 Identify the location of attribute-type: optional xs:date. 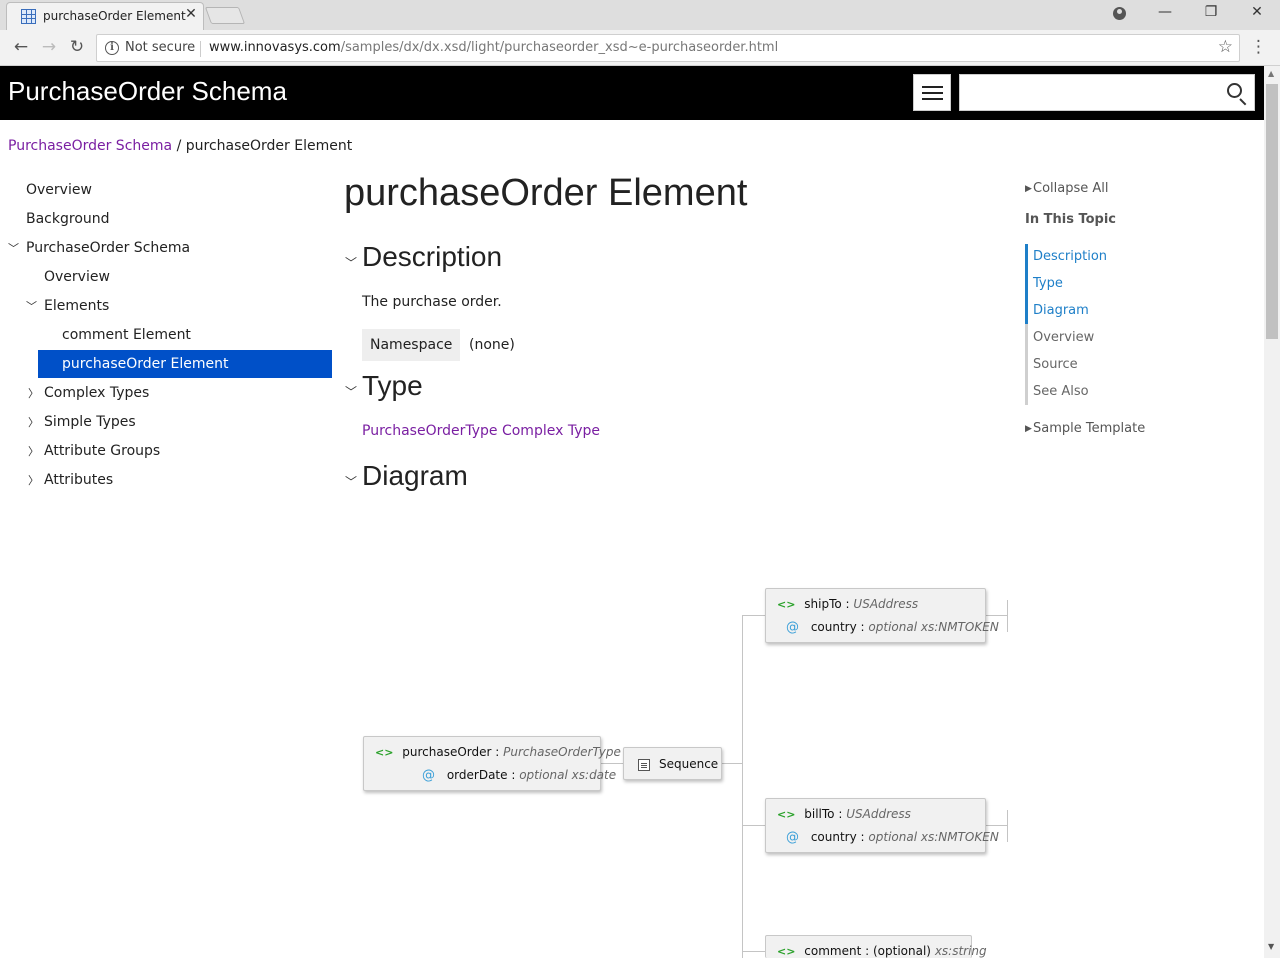
(568, 775).